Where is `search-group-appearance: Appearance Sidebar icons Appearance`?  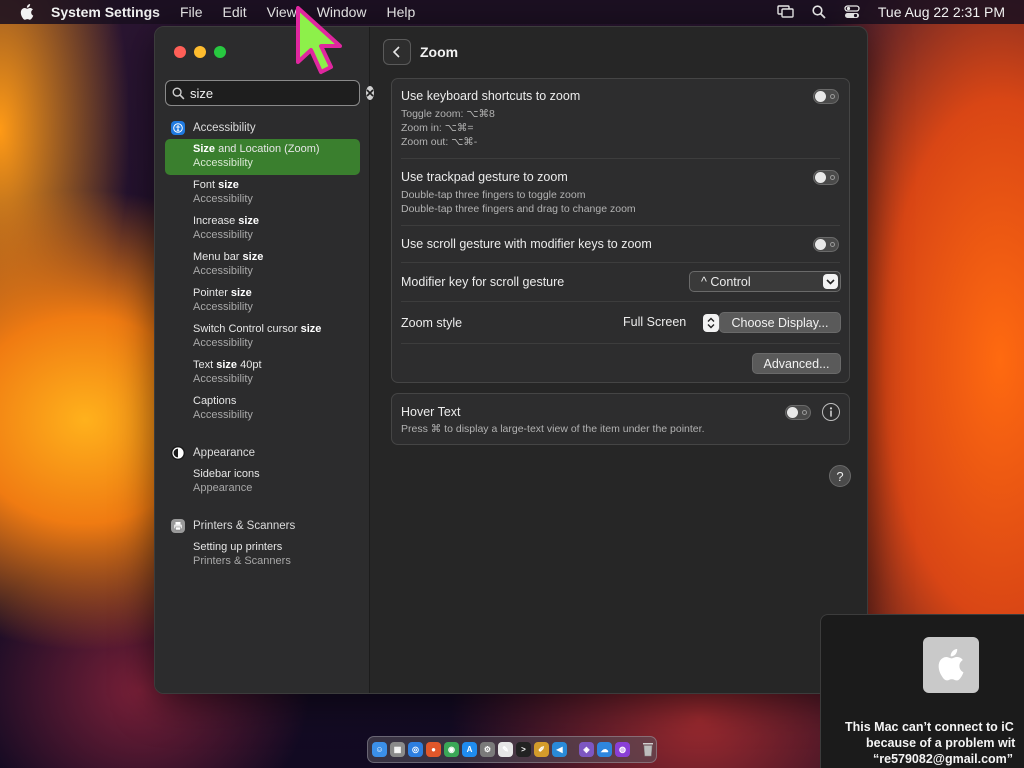 search-group-appearance: Appearance Sidebar icons Appearance is located at coordinates (262, 471).